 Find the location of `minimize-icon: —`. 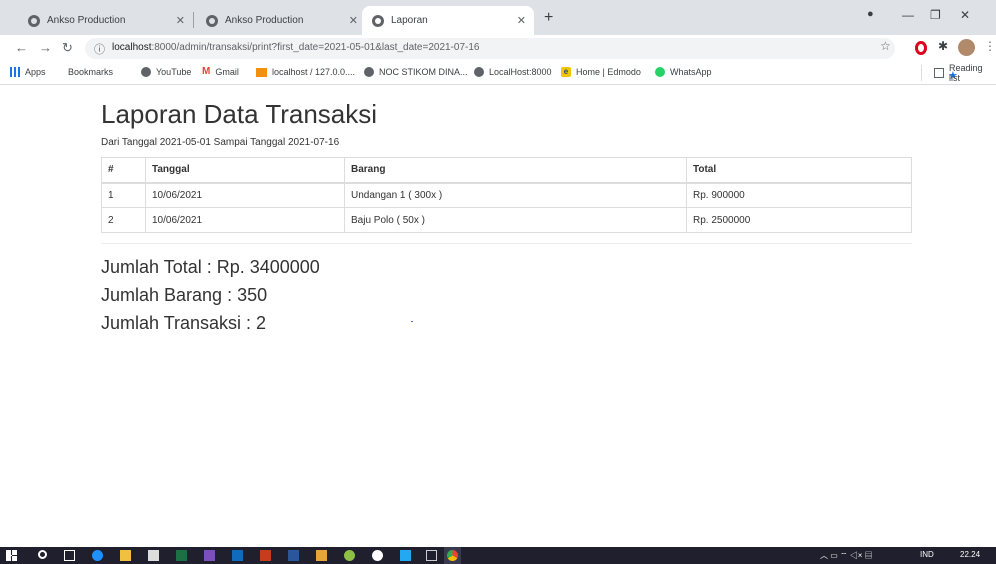

minimize-icon: — is located at coordinates (908, 15).